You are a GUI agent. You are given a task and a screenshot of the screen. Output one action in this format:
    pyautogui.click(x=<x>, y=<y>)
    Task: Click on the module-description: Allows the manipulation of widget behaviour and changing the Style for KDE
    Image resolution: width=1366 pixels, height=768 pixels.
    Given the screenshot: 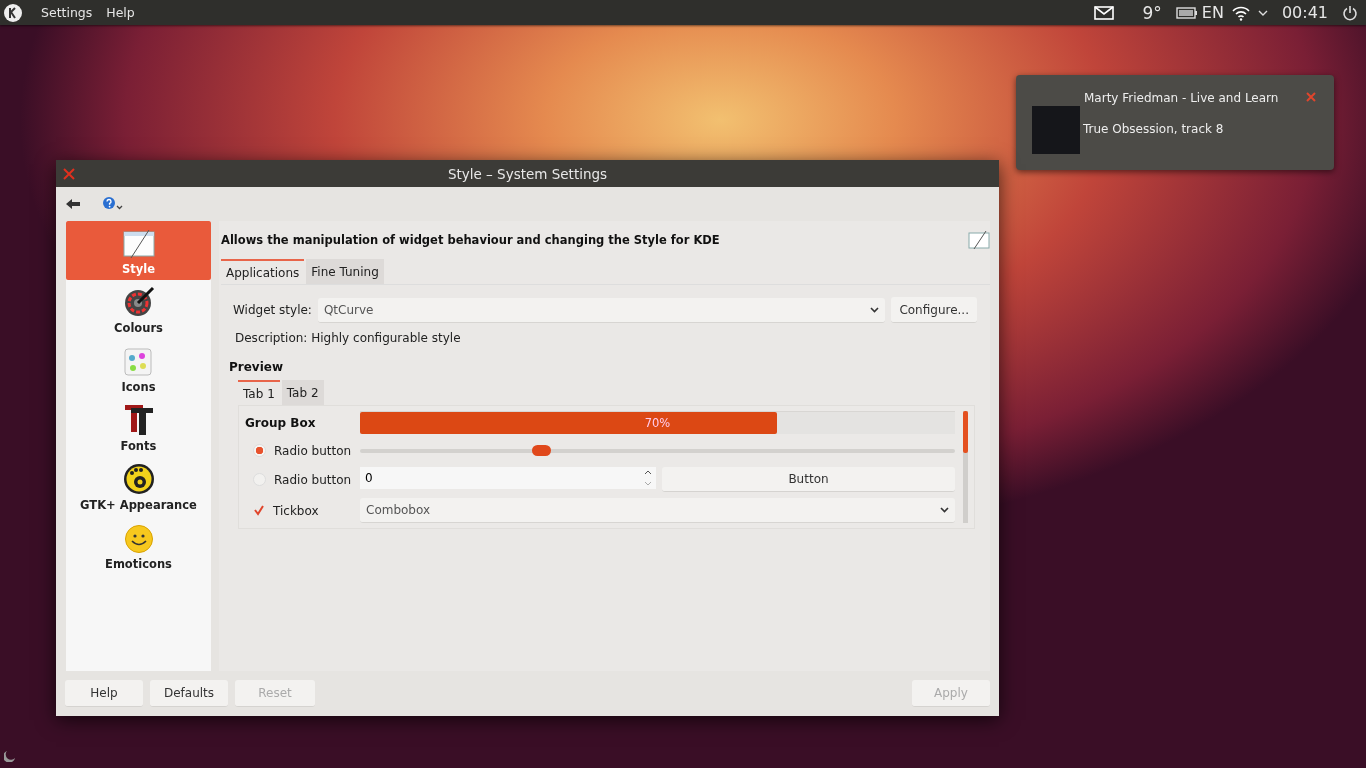 What is the action you would take?
    pyautogui.click(x=470, y=240)
    